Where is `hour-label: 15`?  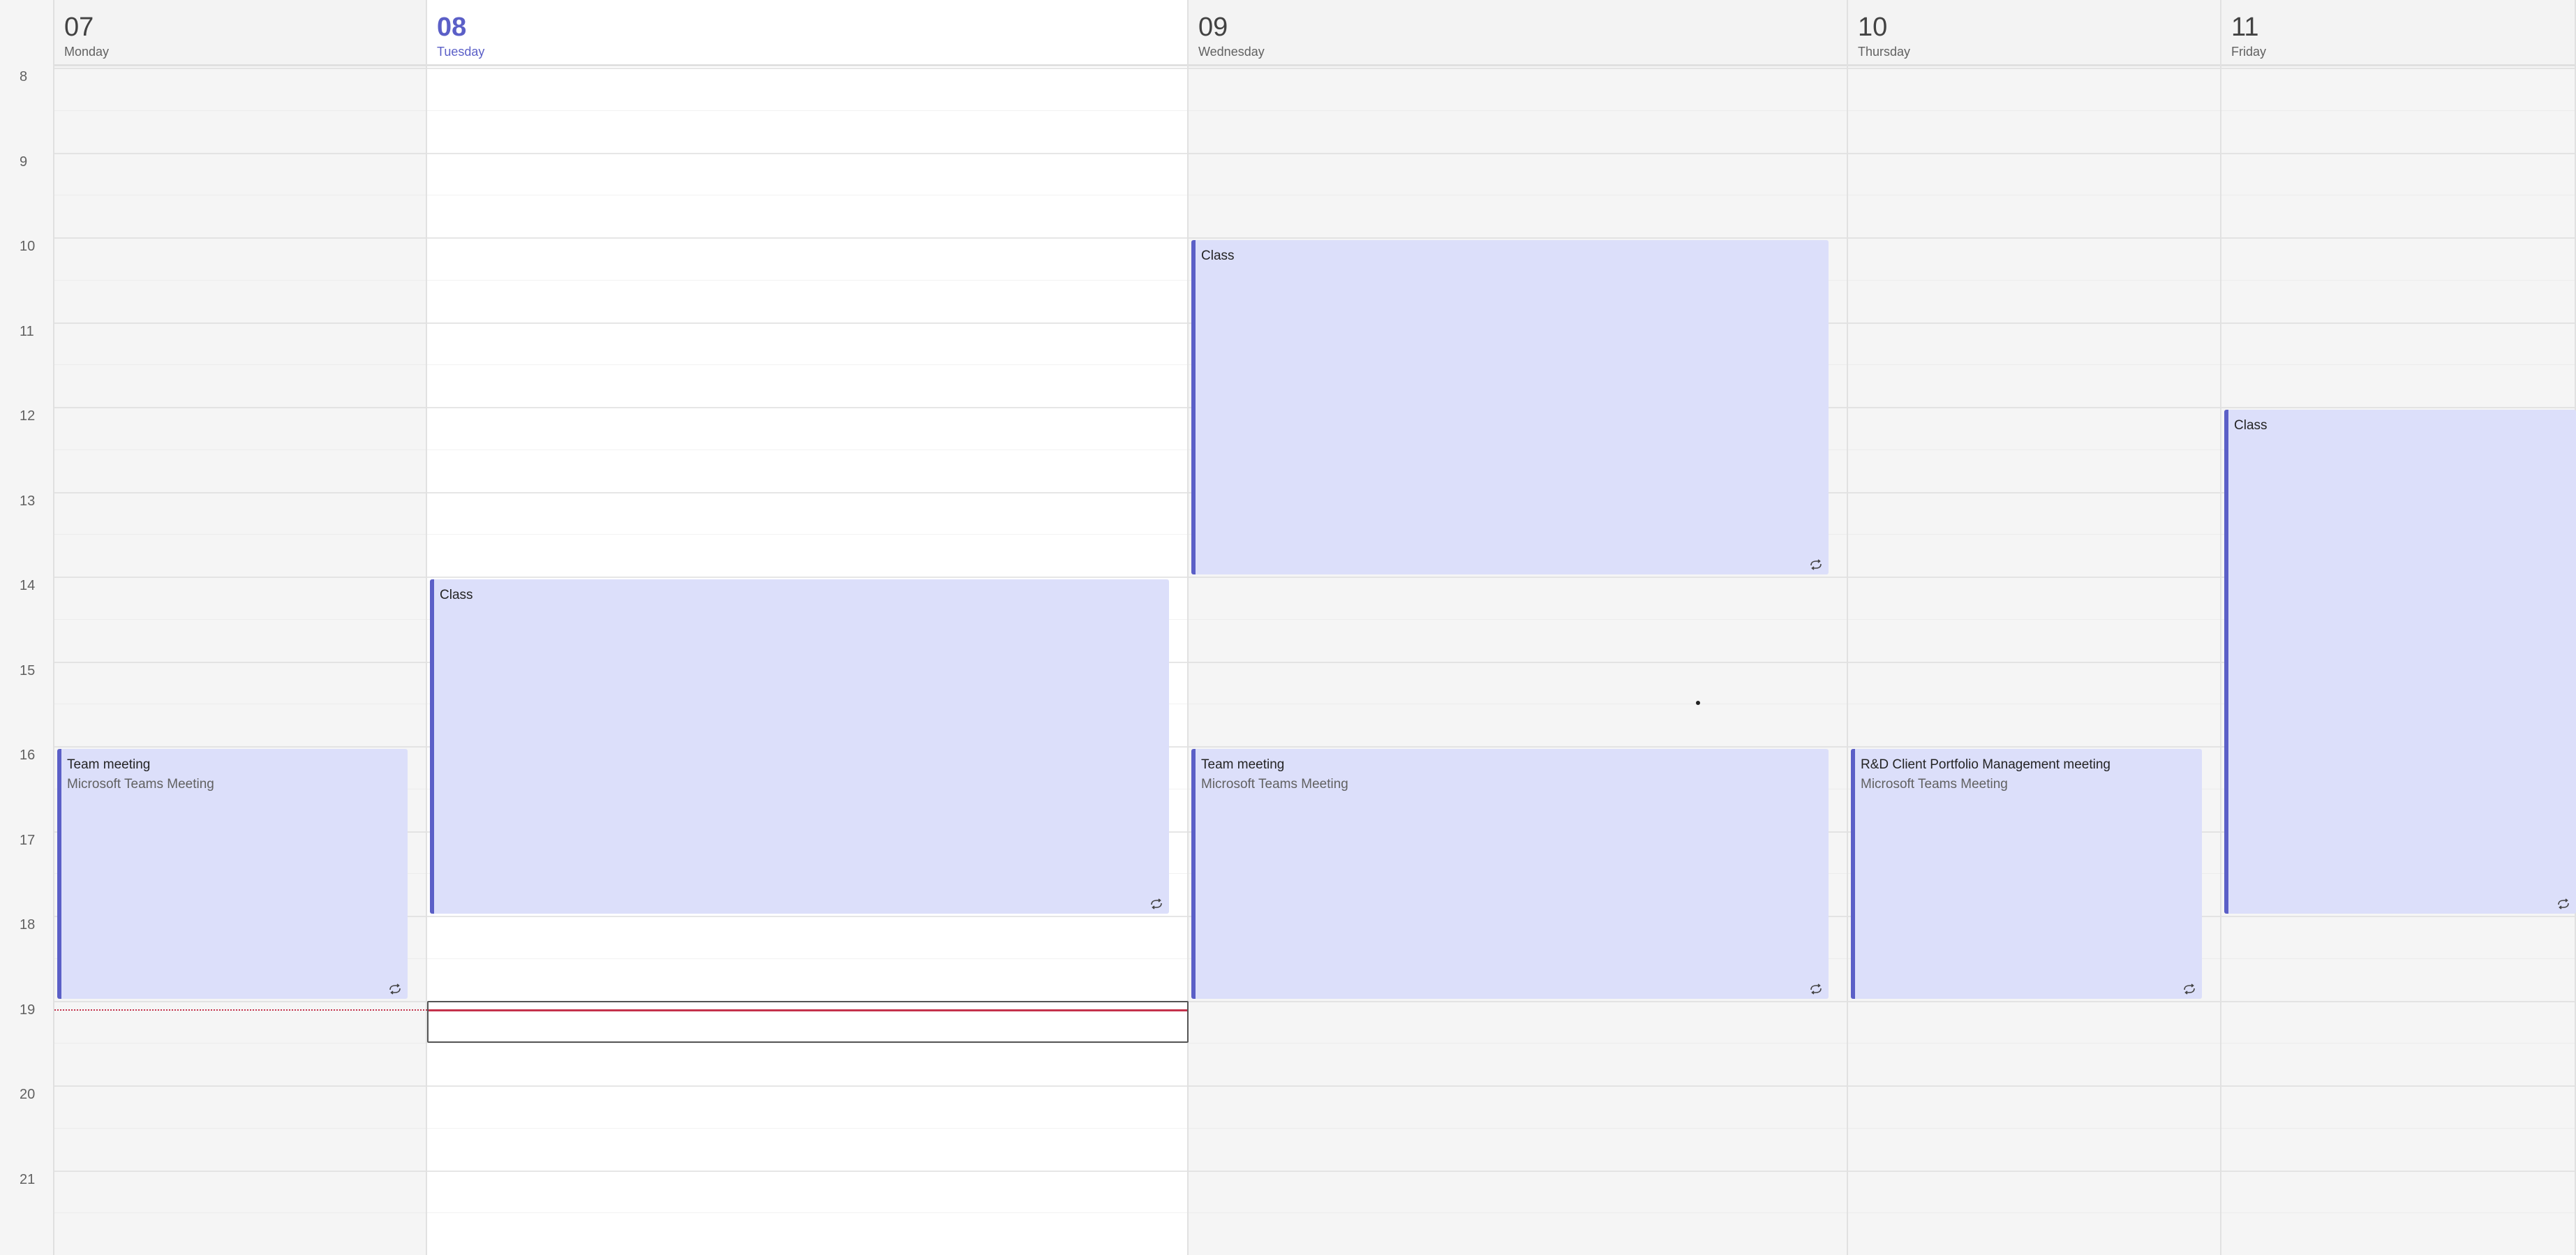 hour-label: 15 is located at coordinates (28, 670).